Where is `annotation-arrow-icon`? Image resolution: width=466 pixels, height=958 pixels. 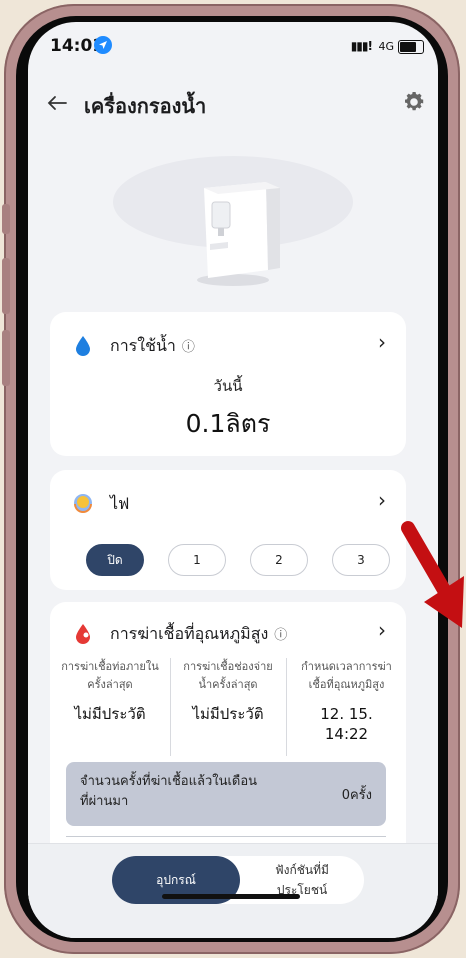 annotation-arrow-icon is located at coordinates (432, 574).